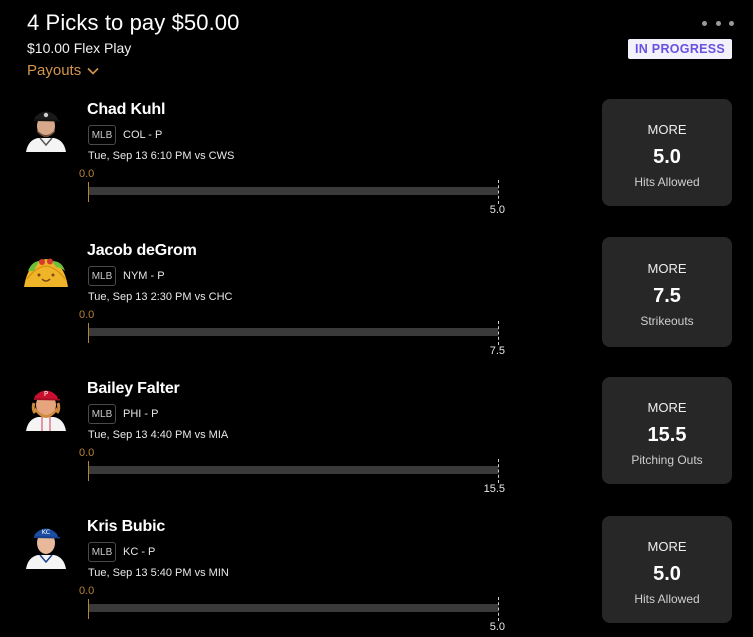 This screenshot has width=753, height=637. Describe the element at coordinates (133, 388) in the screenshot. I see `player-name: Bailey Falter` at that location.